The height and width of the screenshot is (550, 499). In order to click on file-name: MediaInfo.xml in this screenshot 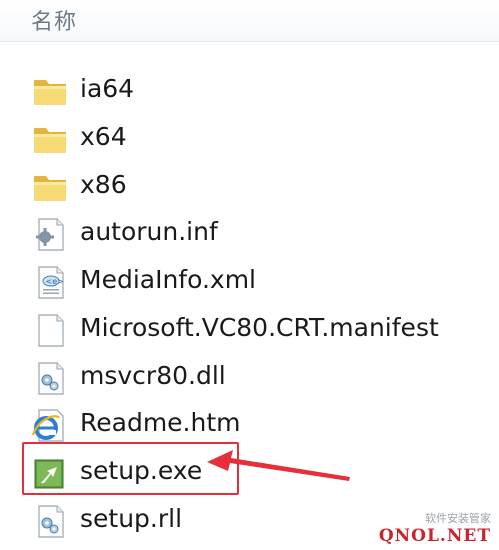, I will do `click(168, 279)`.